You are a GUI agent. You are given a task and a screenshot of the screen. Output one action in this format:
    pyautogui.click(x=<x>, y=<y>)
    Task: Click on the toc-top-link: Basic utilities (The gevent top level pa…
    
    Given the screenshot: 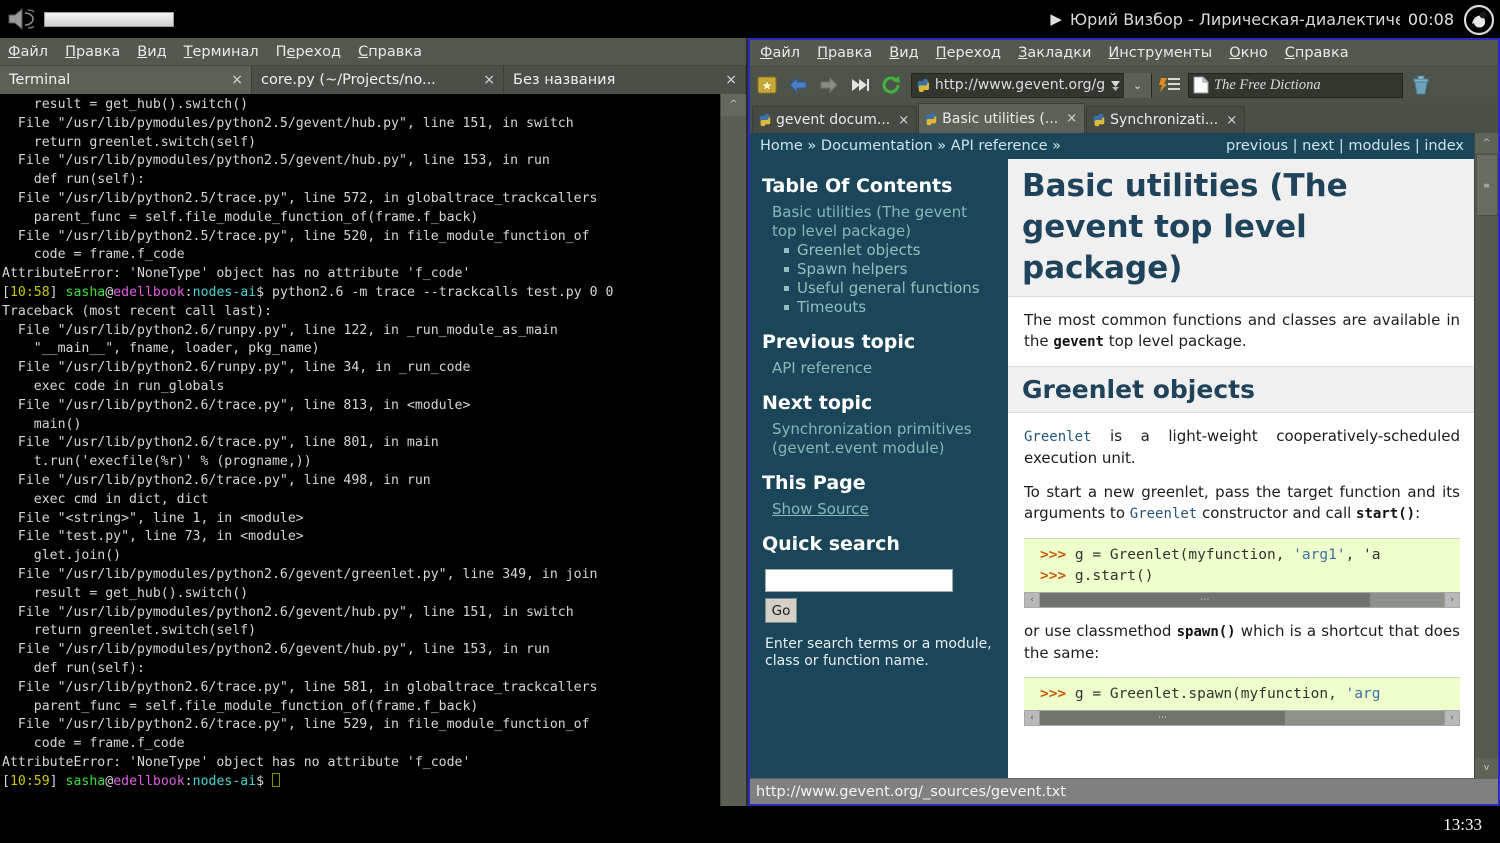 What is the action you would take?
    pyautogui.click(x=879, y=222)
    